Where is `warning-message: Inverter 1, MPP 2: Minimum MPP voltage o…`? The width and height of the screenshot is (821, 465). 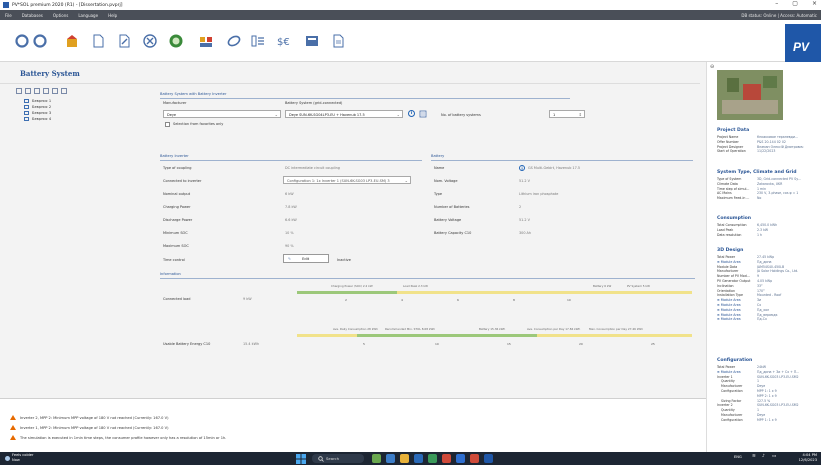 warning-message: Inverter 1, MPP 2: Minimum MPP voltage o… is located at coordinates (89, 427).